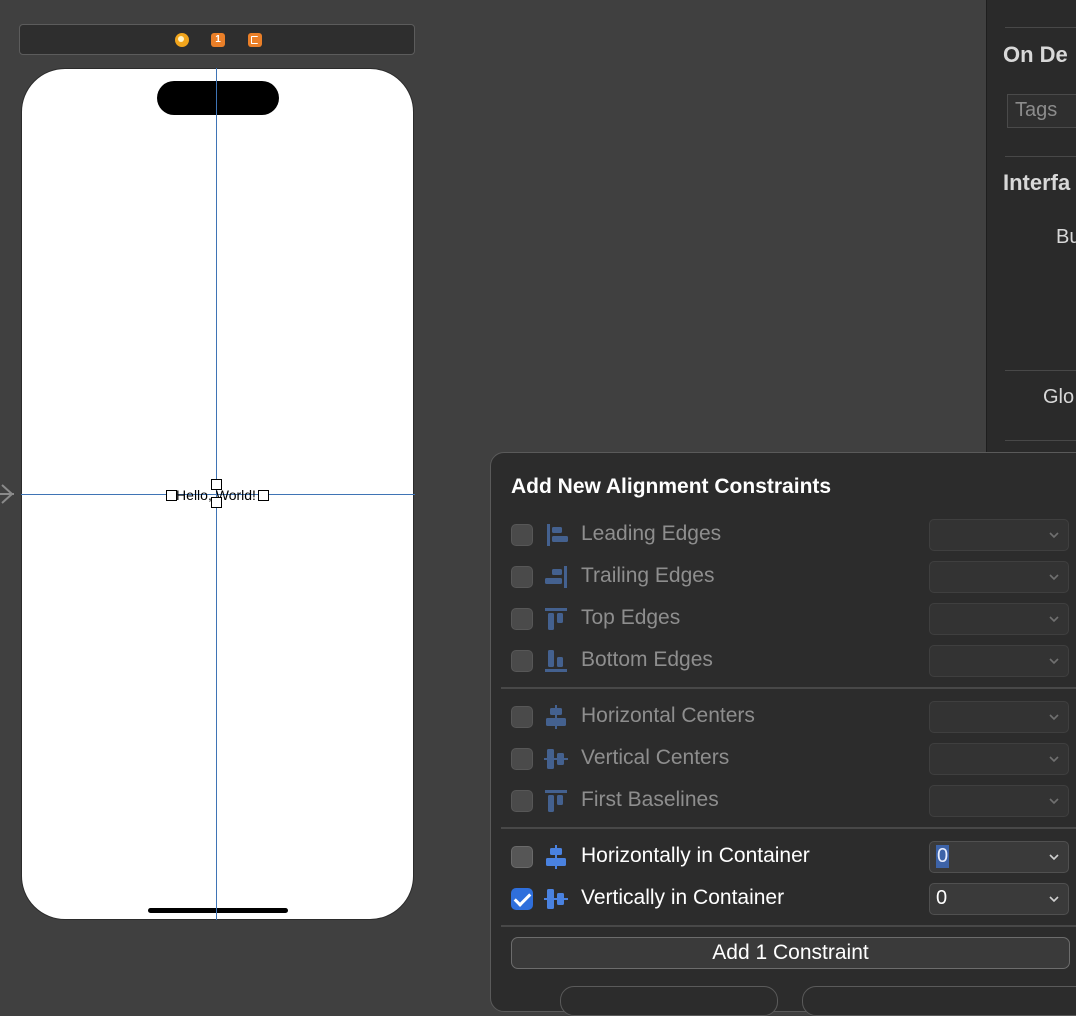  What do you see at coordinates (556, 801) in the screenshot?
I see `first-baselines-icon` at bounding box center [556, 801].